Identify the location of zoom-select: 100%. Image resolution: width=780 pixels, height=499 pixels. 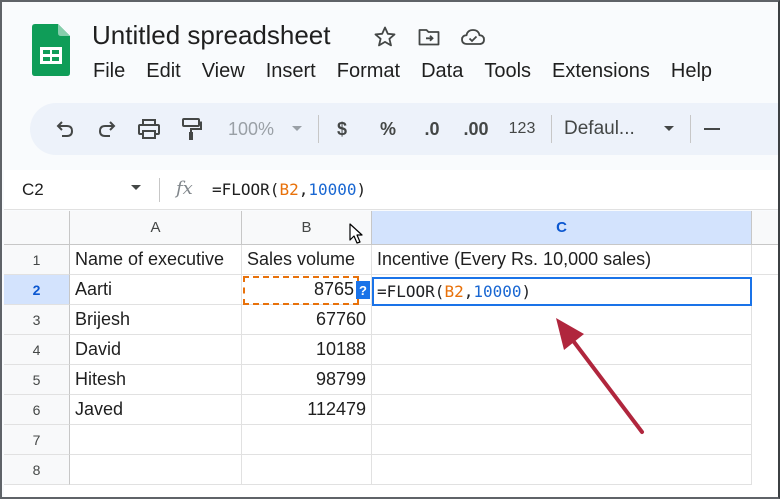
(251, 129).